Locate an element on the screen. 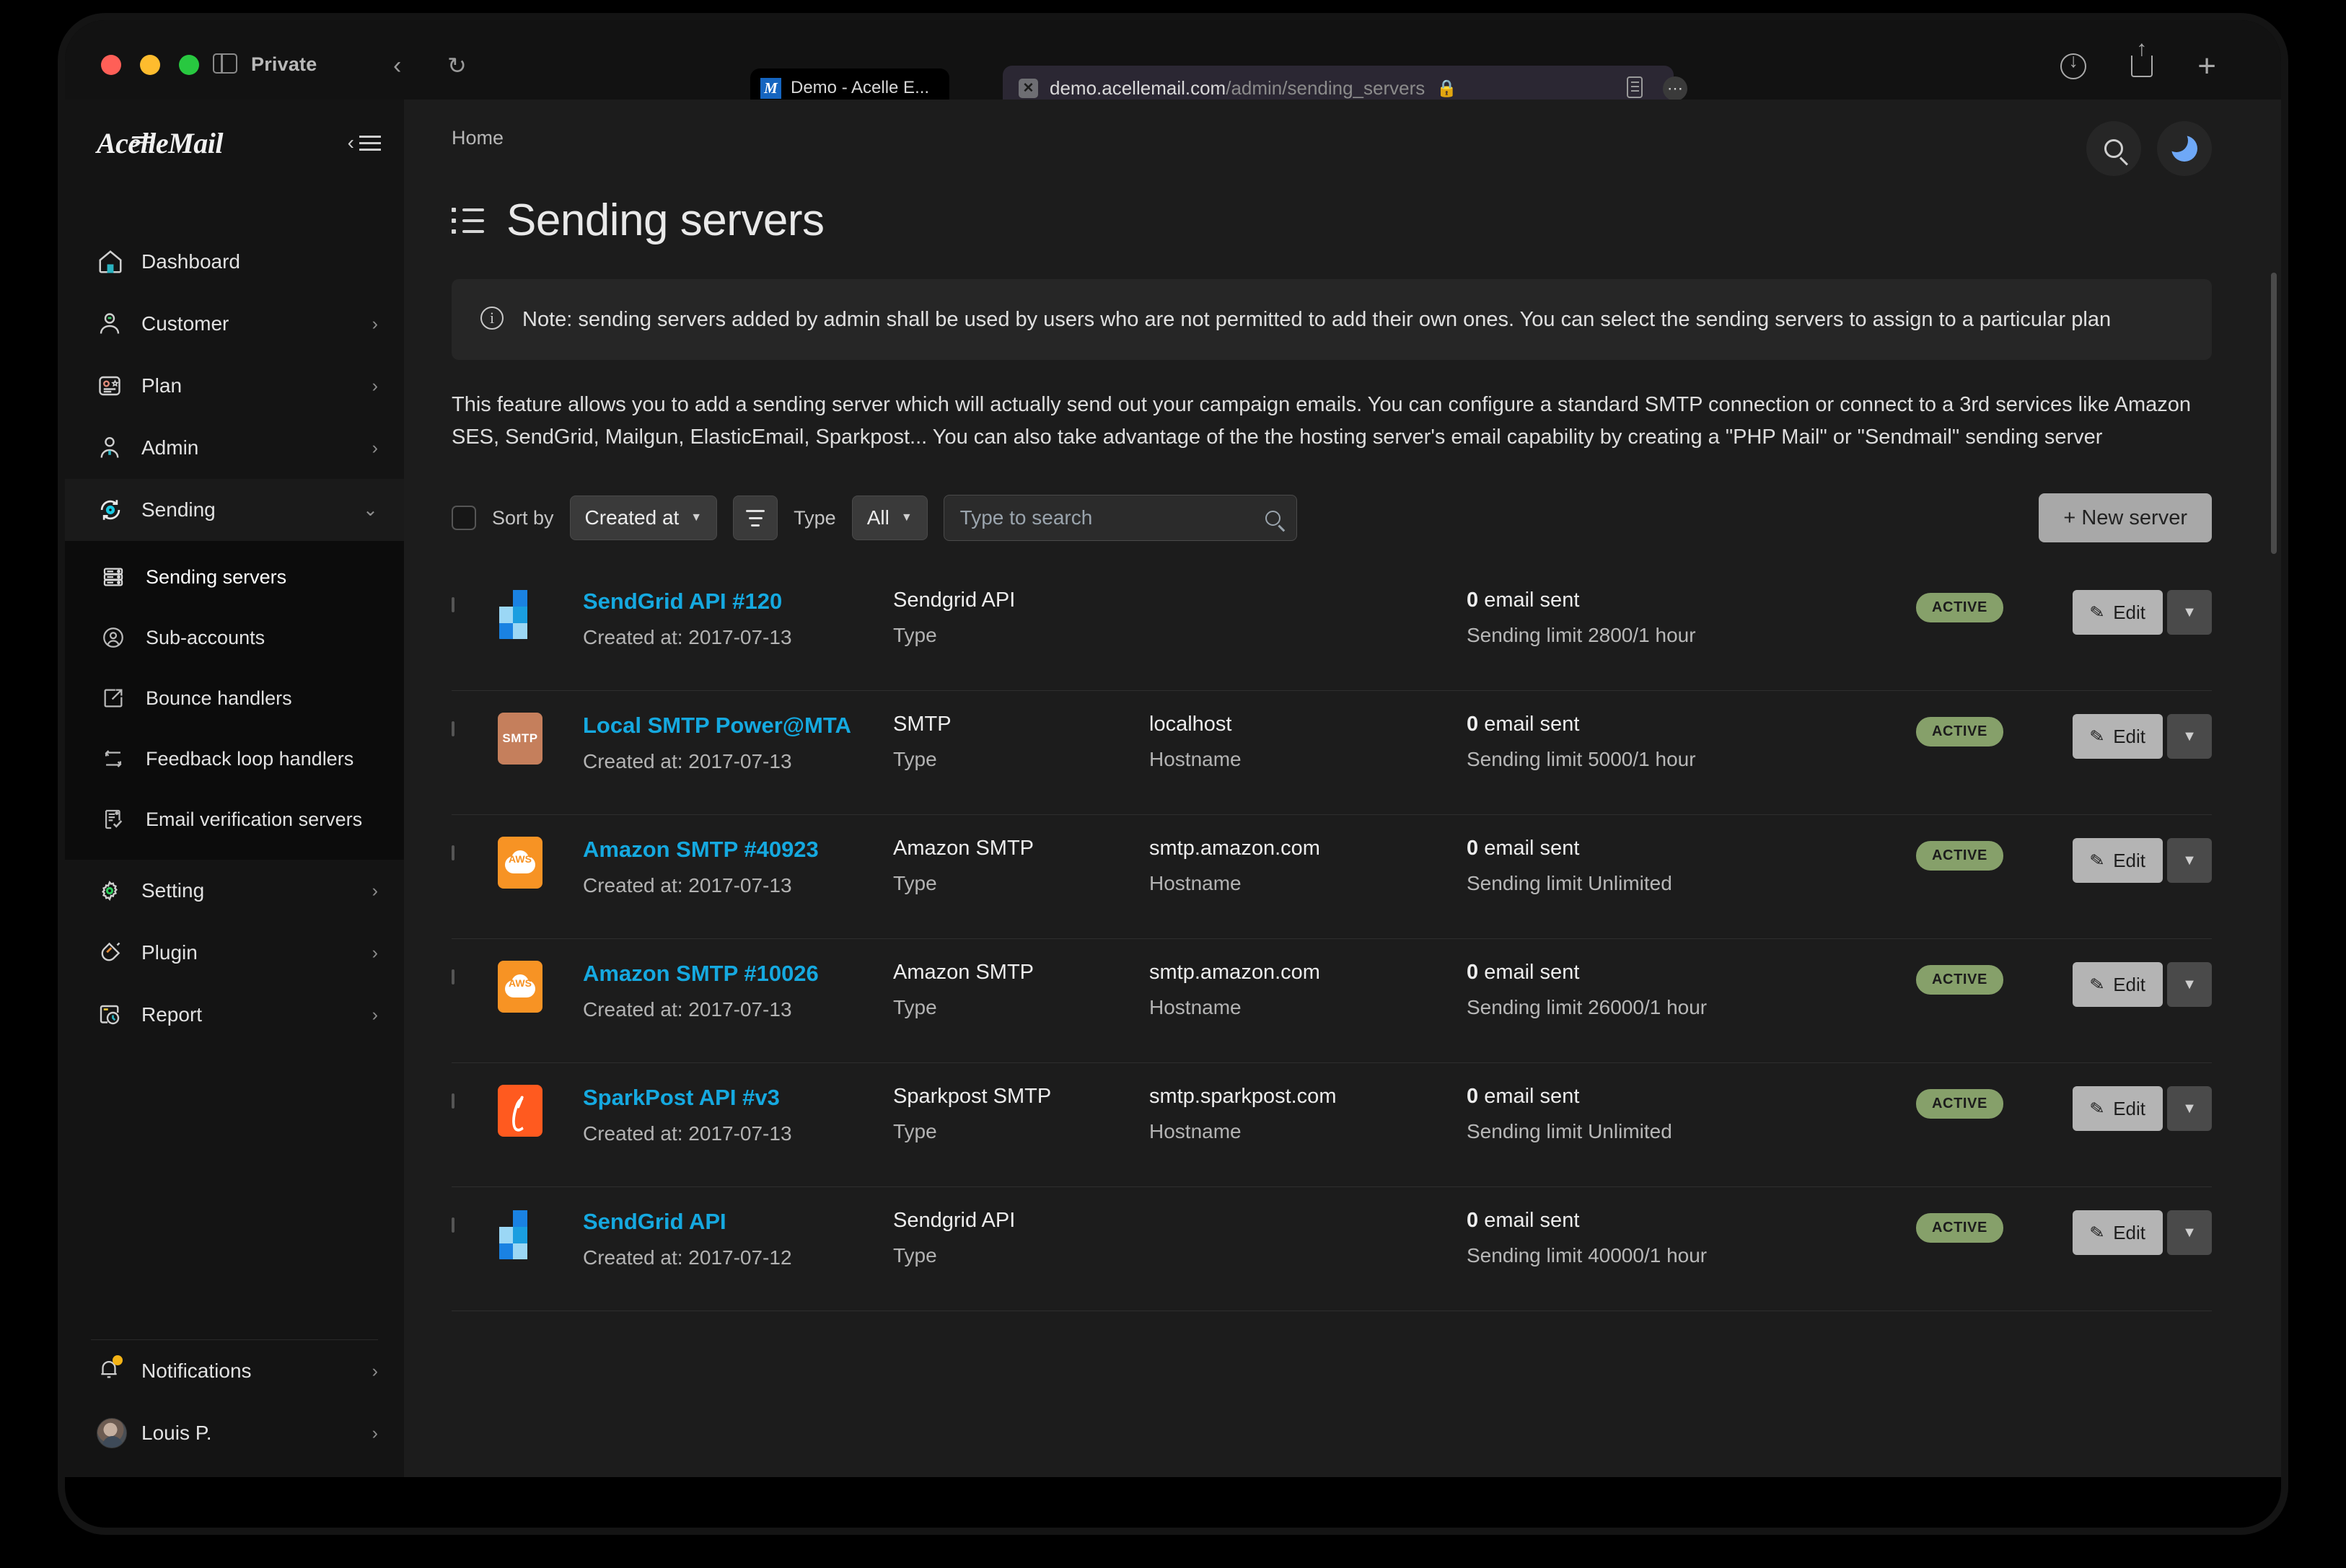 This screenshot has height=1568, width=2346. search-input: Type to search is located at coordinates (1120, 518).